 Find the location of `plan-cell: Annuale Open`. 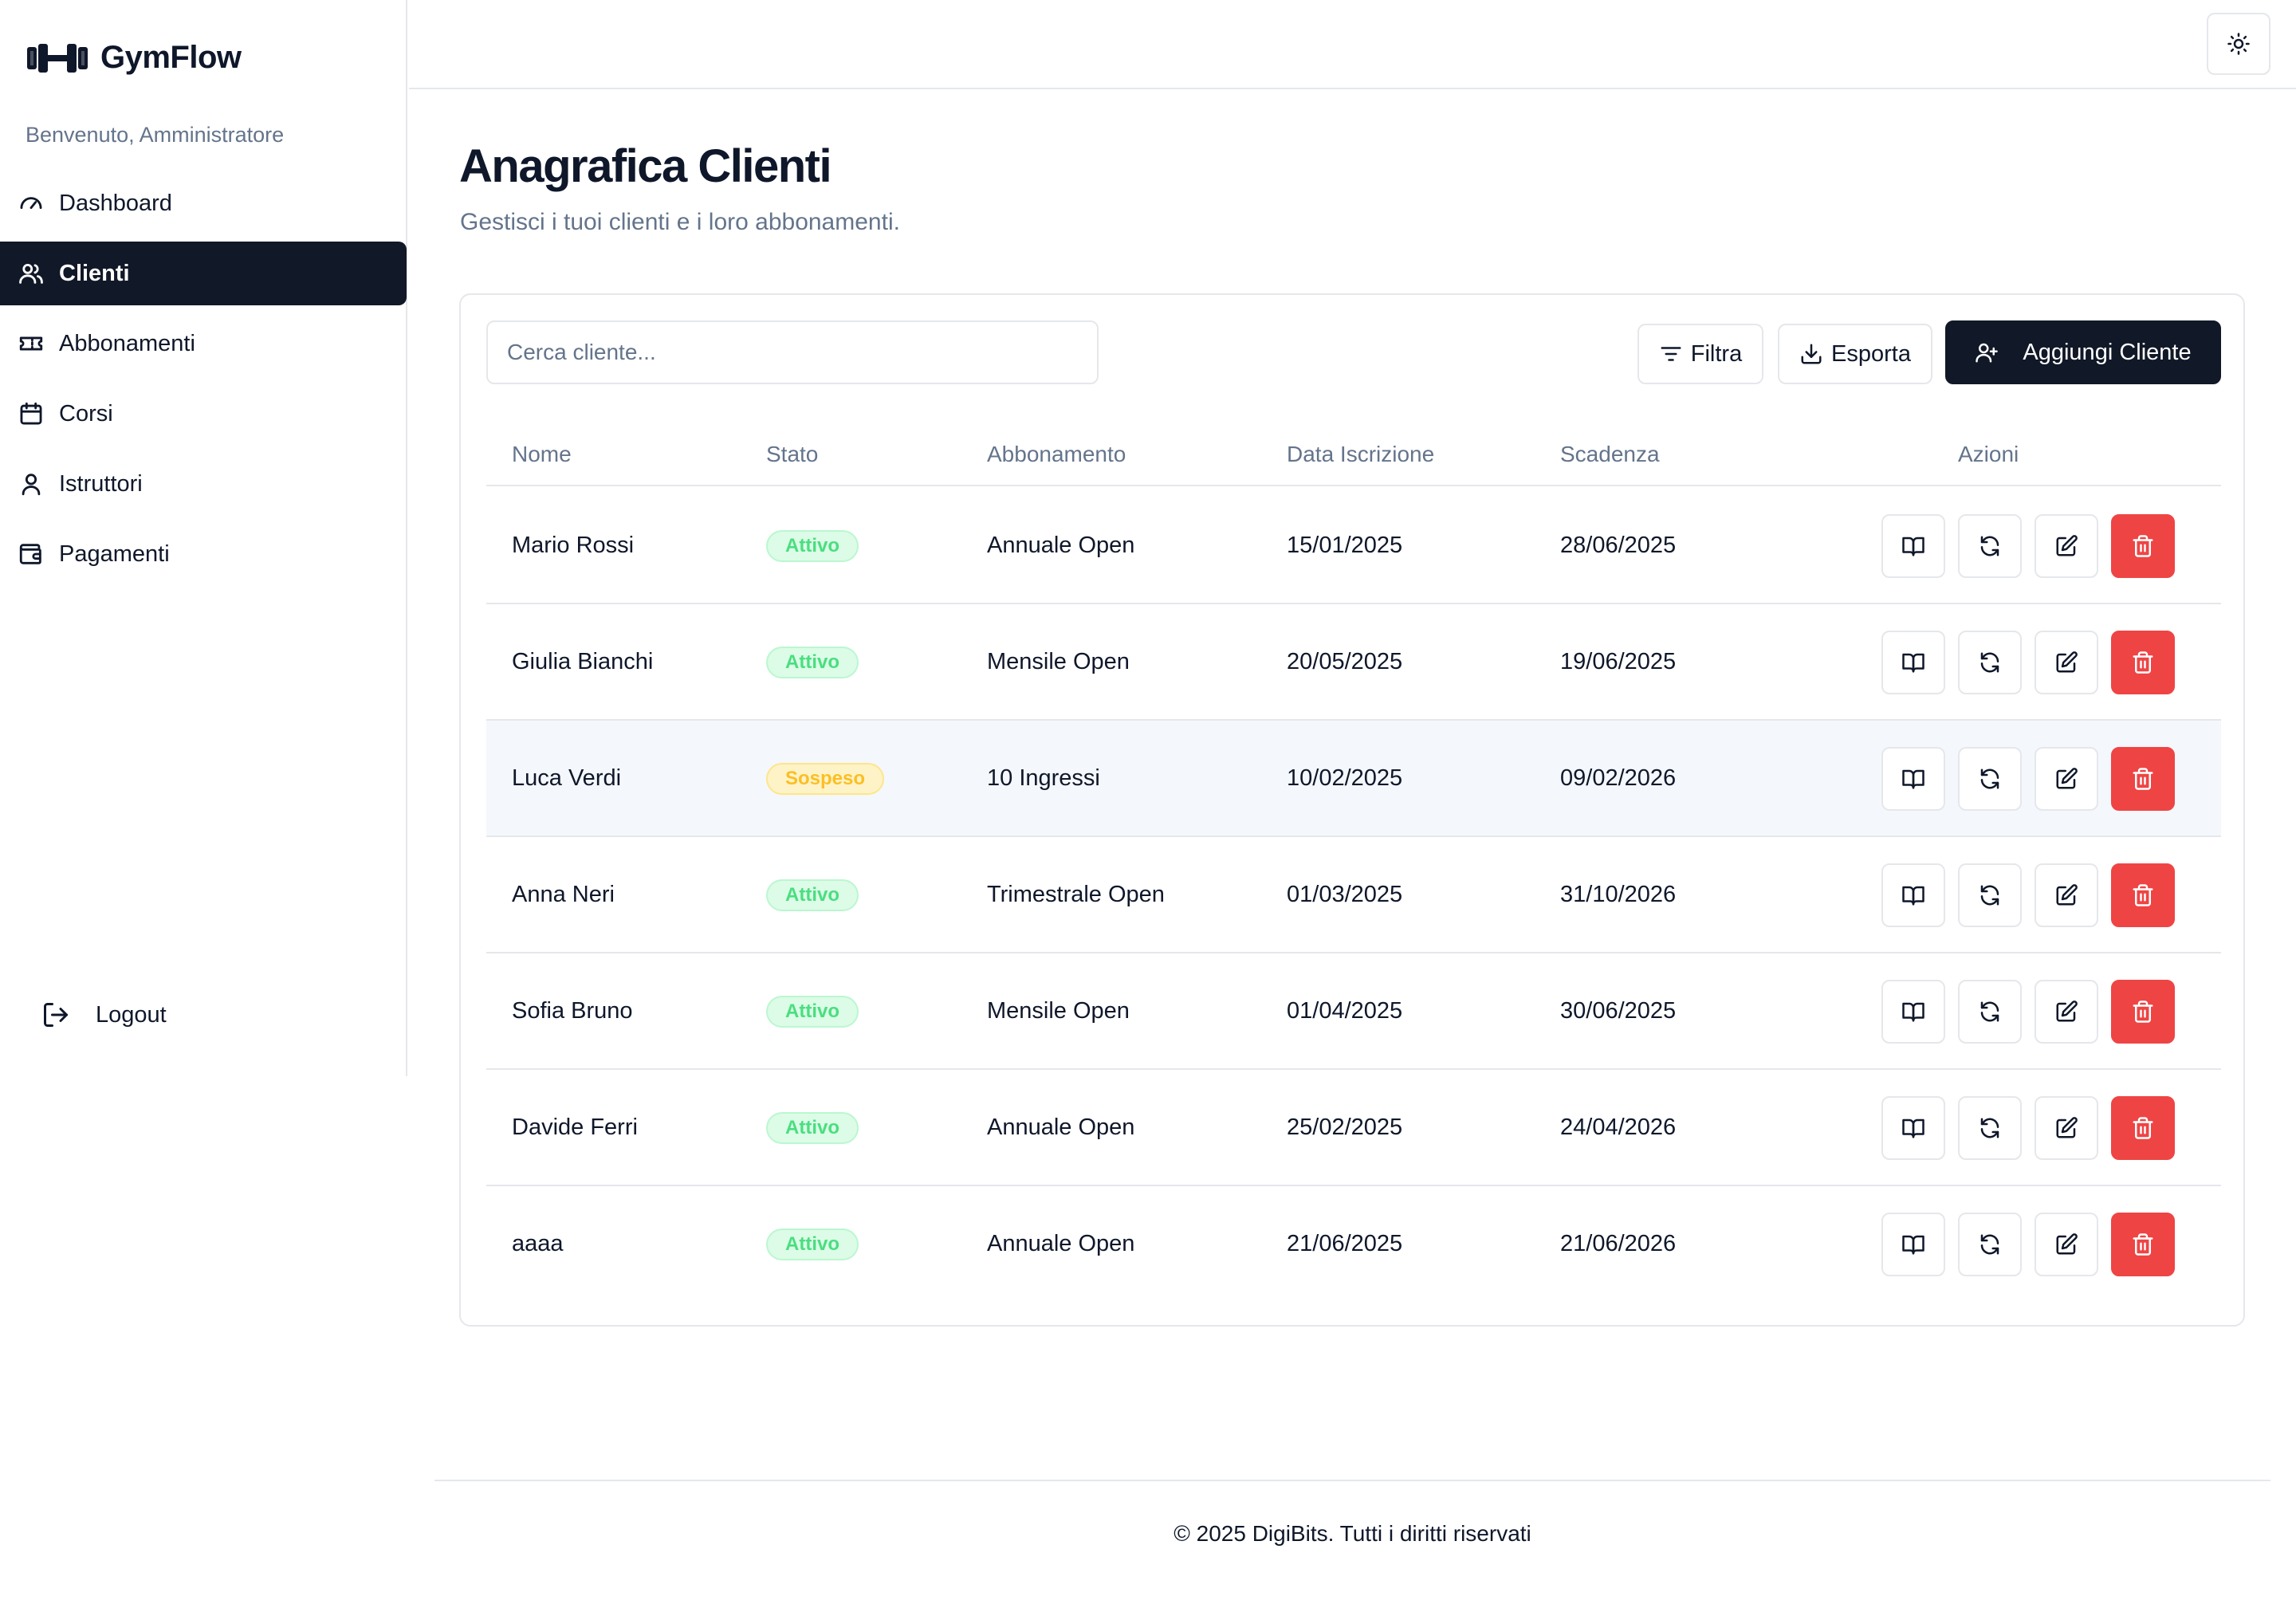

plan-cell: Annuale Open is located at coordinates (1061, 1243).